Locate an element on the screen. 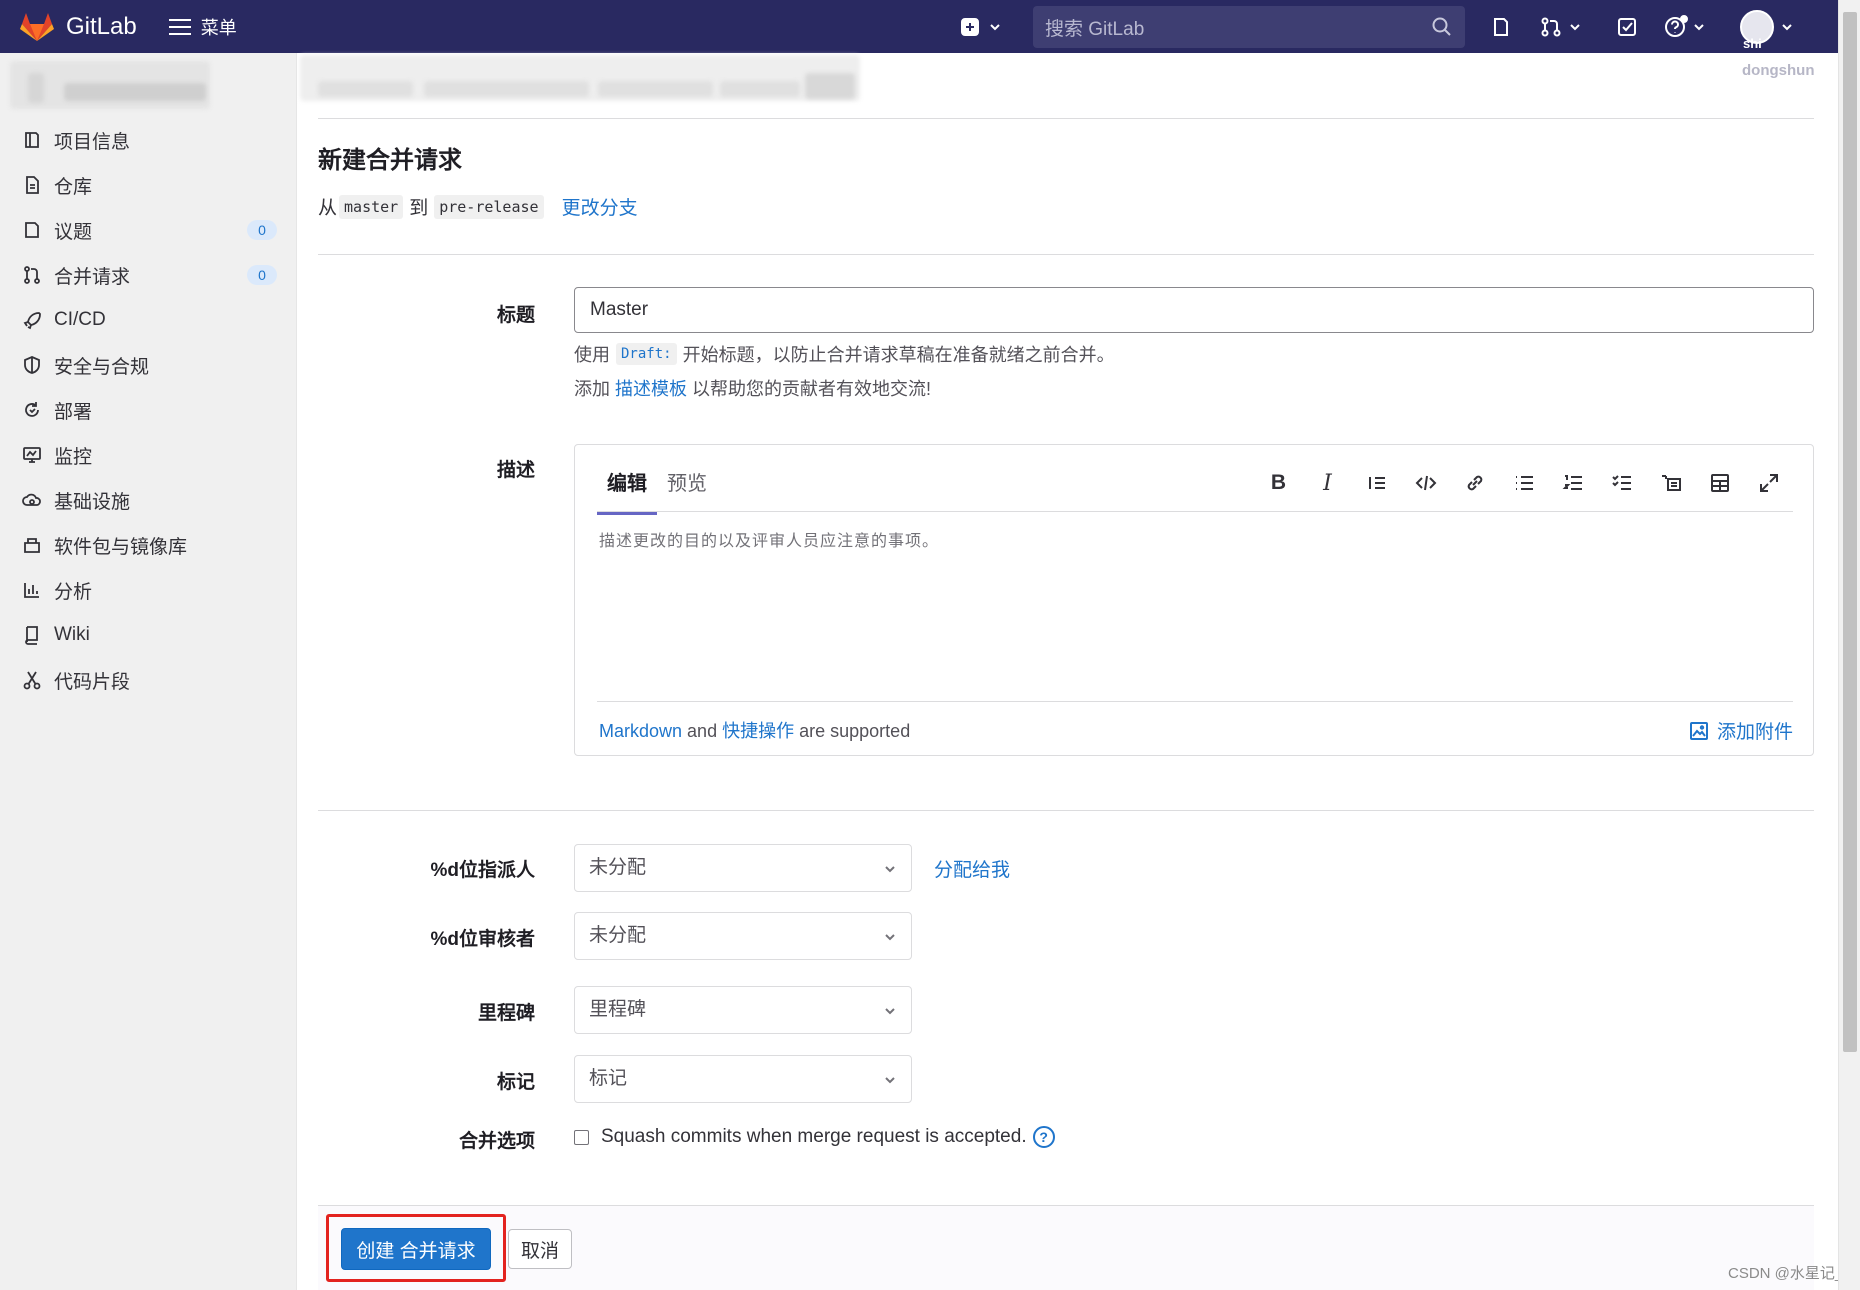  branch-info: 从 master 到 pre-release 更改分支 is located at coordinates (478, 206).